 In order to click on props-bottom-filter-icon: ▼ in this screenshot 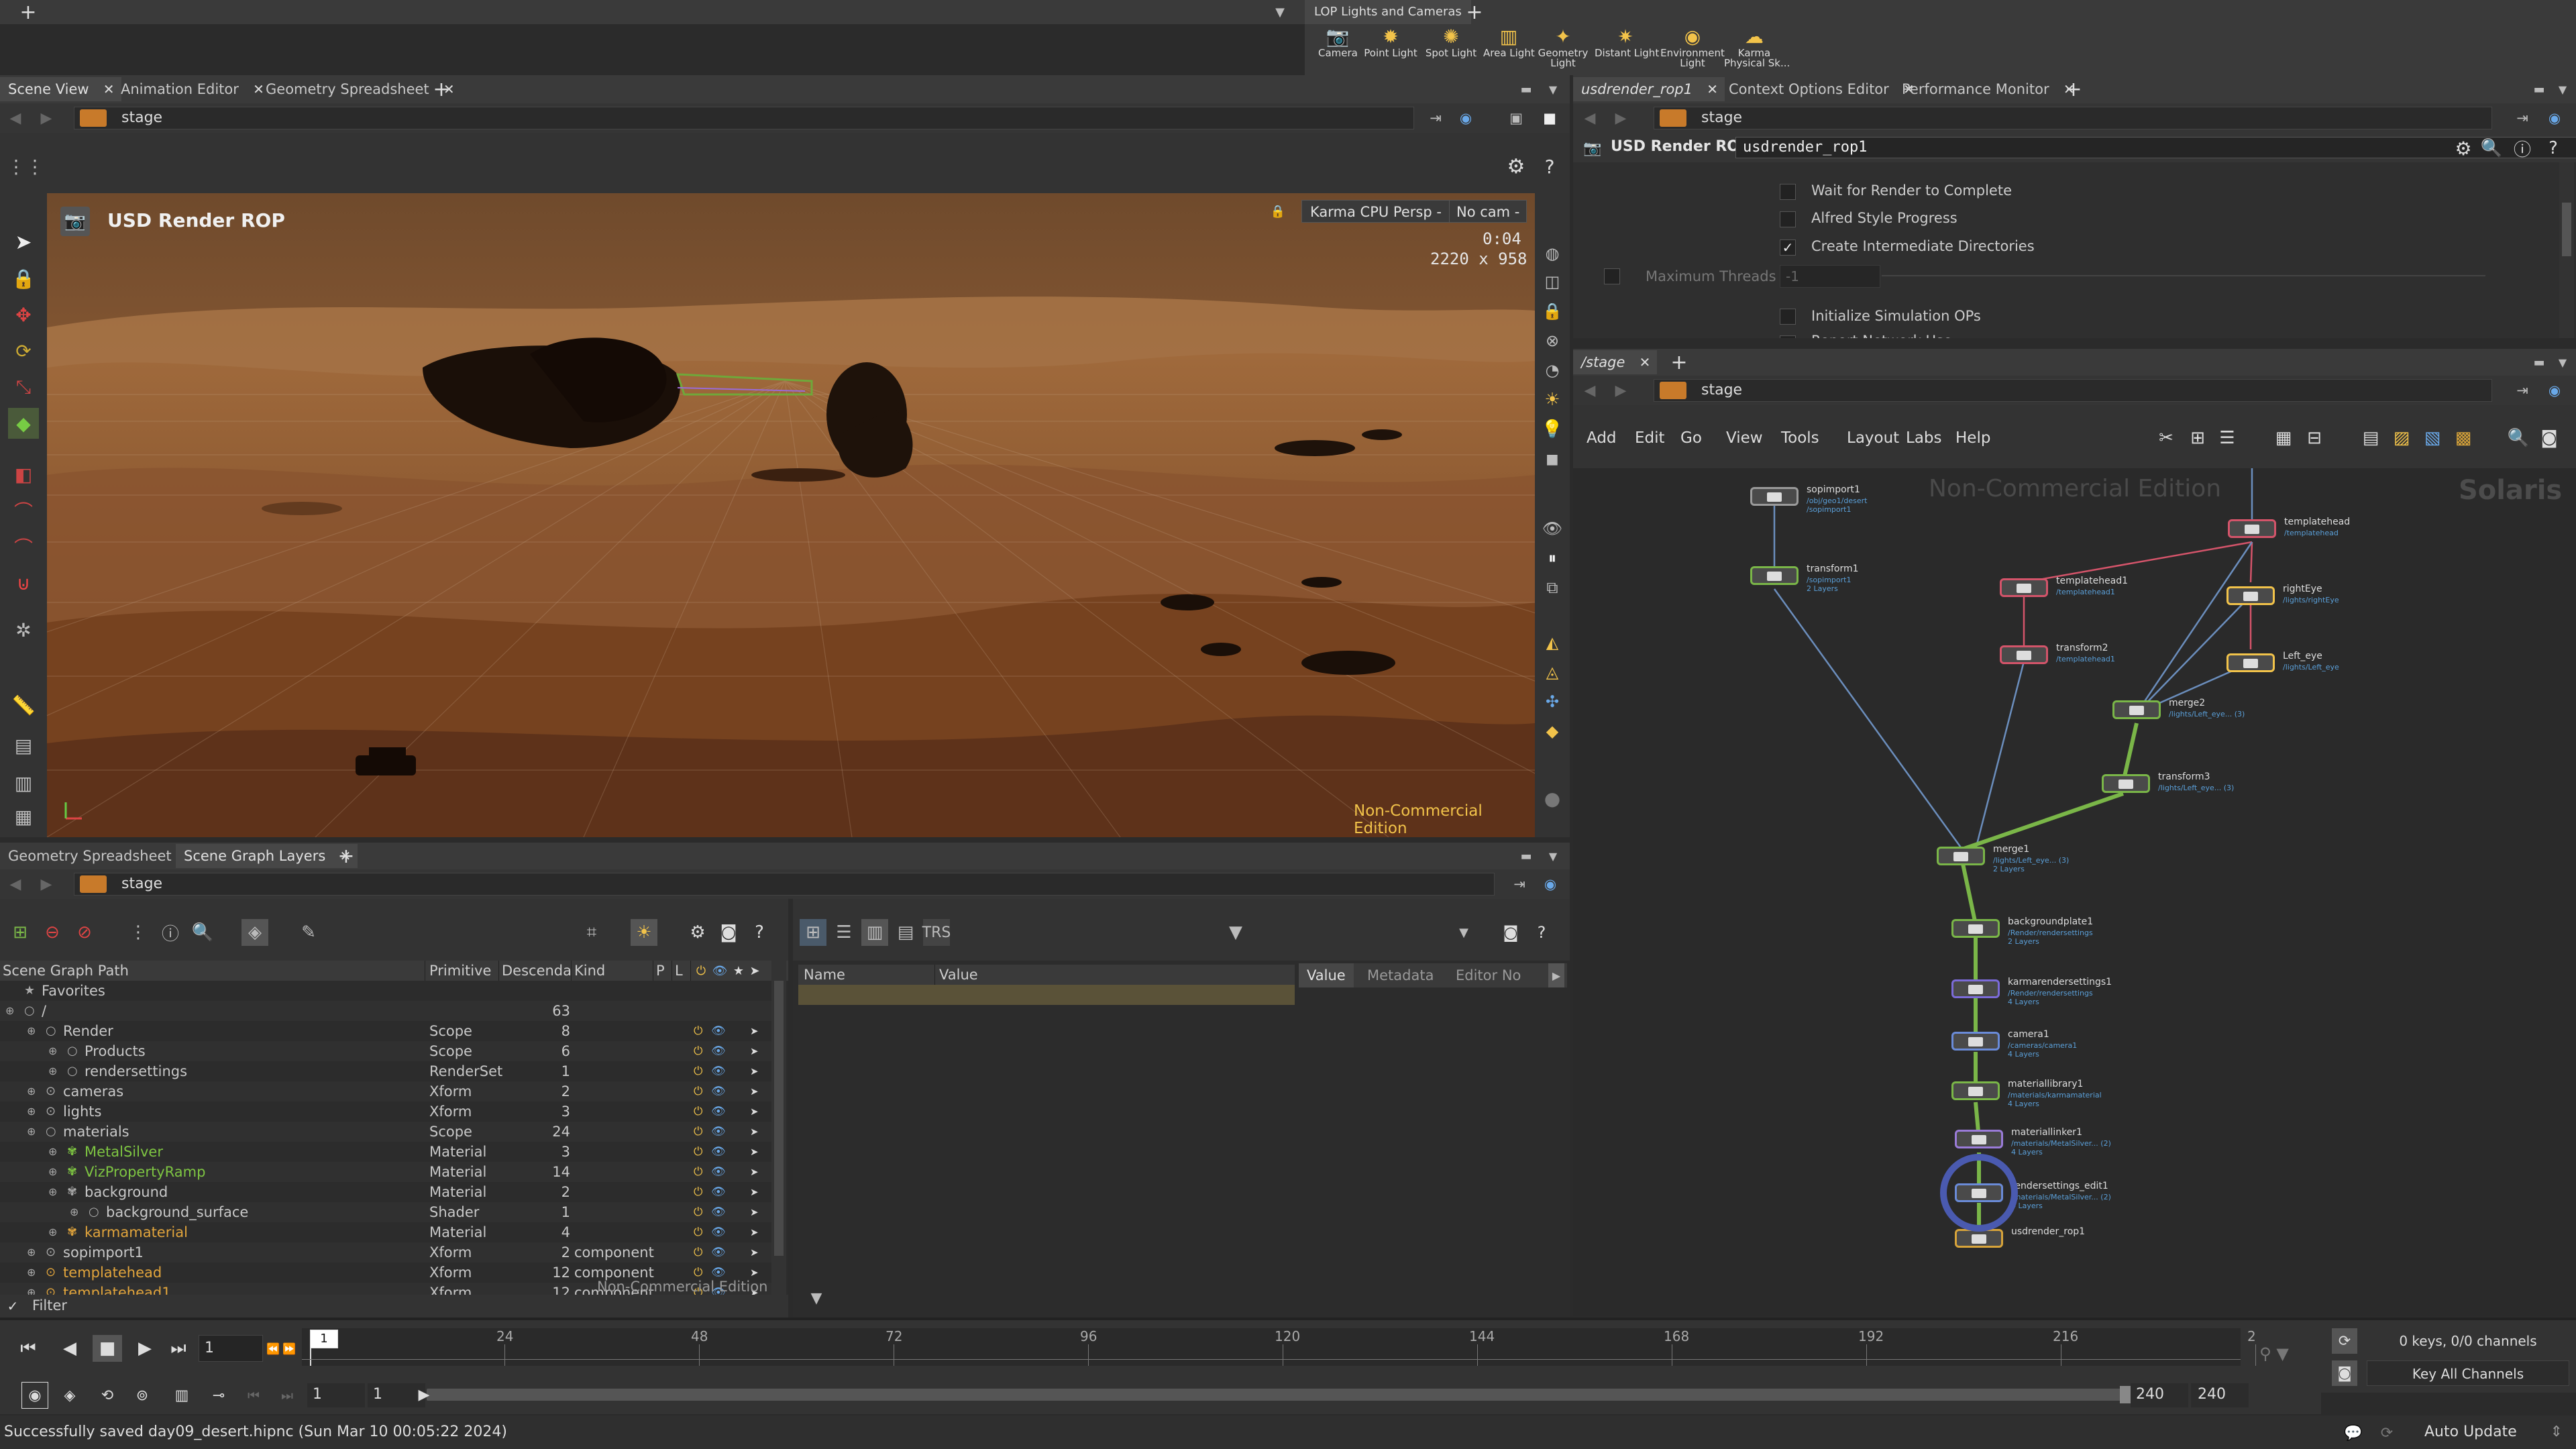, I will do `click(816, 1298)`.